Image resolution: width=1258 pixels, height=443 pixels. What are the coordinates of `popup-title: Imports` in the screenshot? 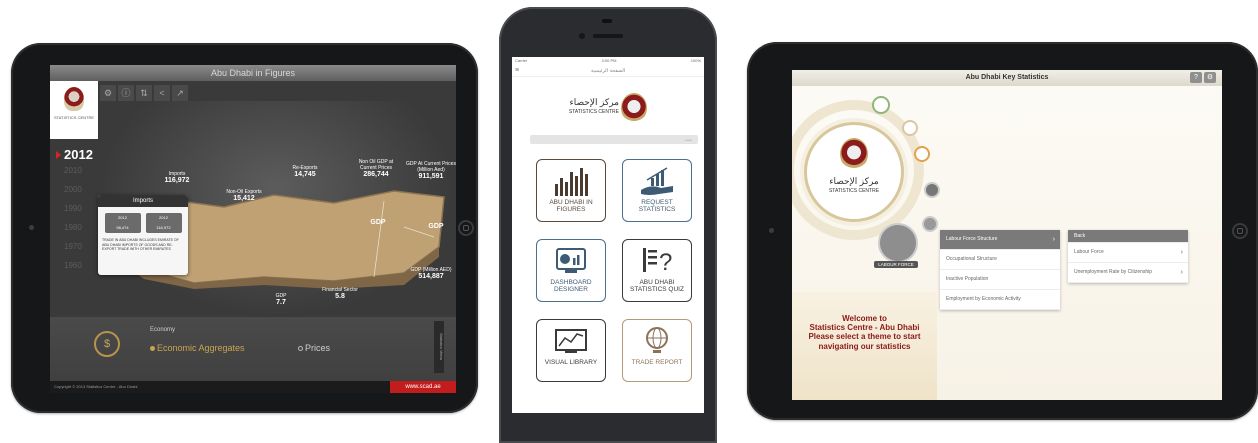 It's located at (143, 201).